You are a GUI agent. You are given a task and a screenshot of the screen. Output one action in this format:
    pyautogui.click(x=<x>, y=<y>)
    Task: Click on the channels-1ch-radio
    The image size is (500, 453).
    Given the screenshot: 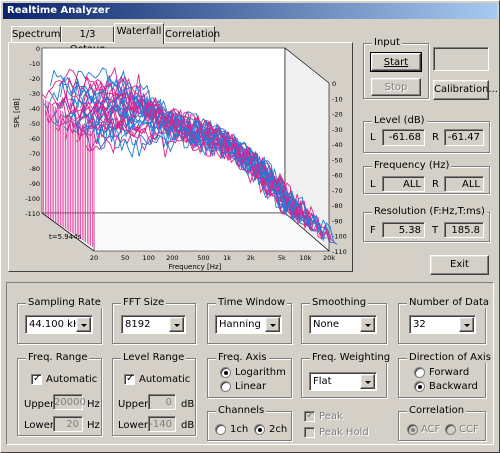 What is the action you would take?
    pyautogui.click(x=220, y=429)
    